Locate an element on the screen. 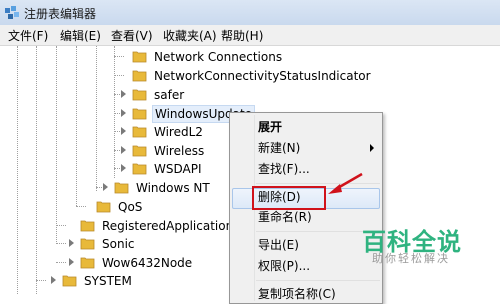 The height and width of the screenshot is (304, 500). tree-item-label: Wow6432Node is located at coordinates (147, 263).